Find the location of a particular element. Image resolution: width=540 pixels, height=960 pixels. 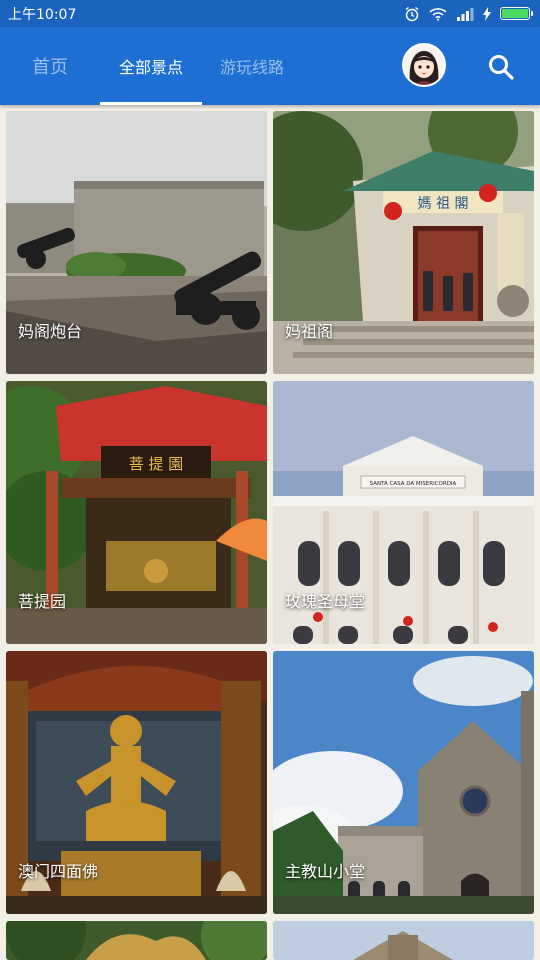

attraction-name: 主教山小堂 is located at coordinates (325, 871).